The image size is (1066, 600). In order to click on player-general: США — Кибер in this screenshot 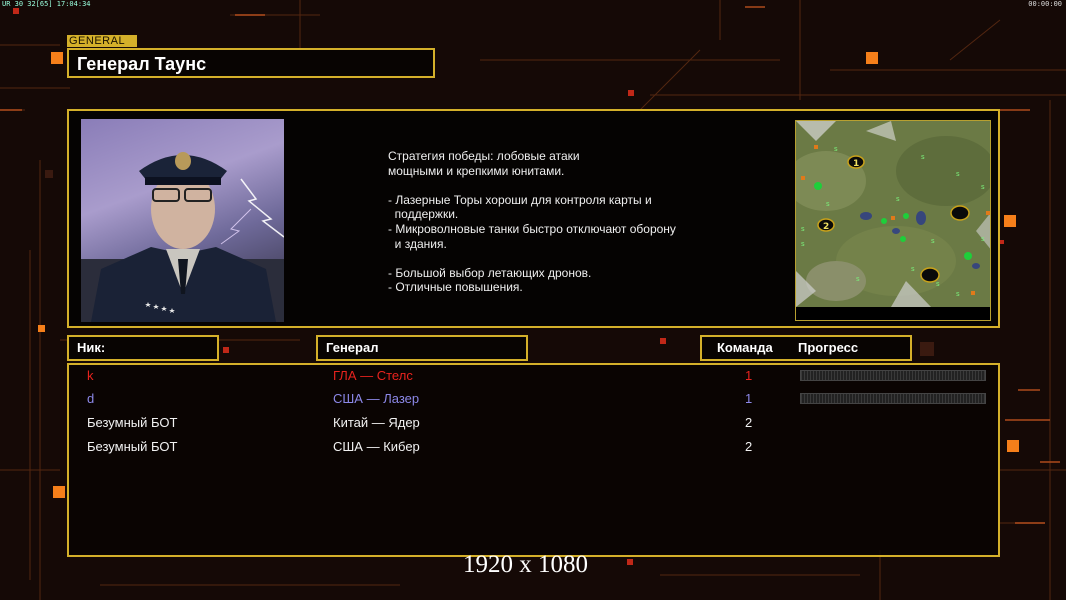, I will do `click(376, 446)`.